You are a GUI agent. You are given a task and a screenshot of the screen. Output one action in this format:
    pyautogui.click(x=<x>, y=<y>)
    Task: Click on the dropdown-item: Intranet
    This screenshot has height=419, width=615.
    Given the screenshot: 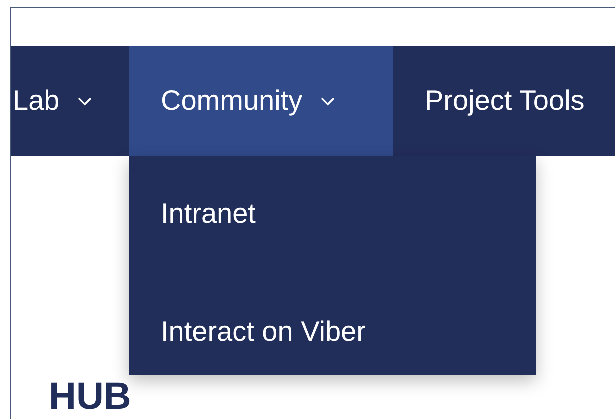 What is the action you would take?
    pyautogui.click(x=200, y=210)
    